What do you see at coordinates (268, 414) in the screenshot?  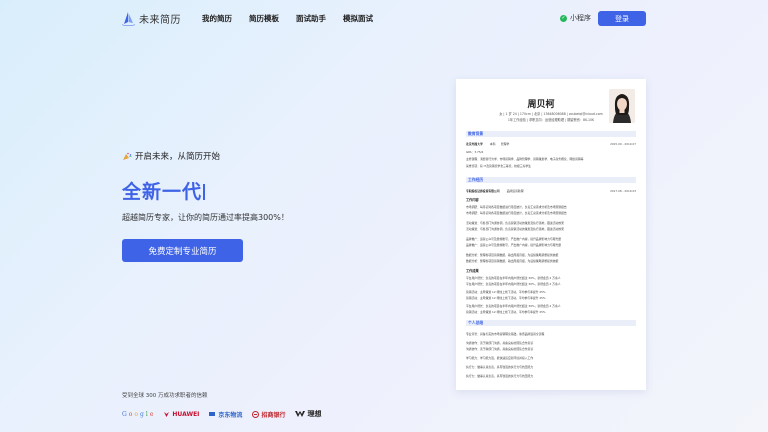 I see `brand-cmb: 招商银行` at bounding box center [268, 414].